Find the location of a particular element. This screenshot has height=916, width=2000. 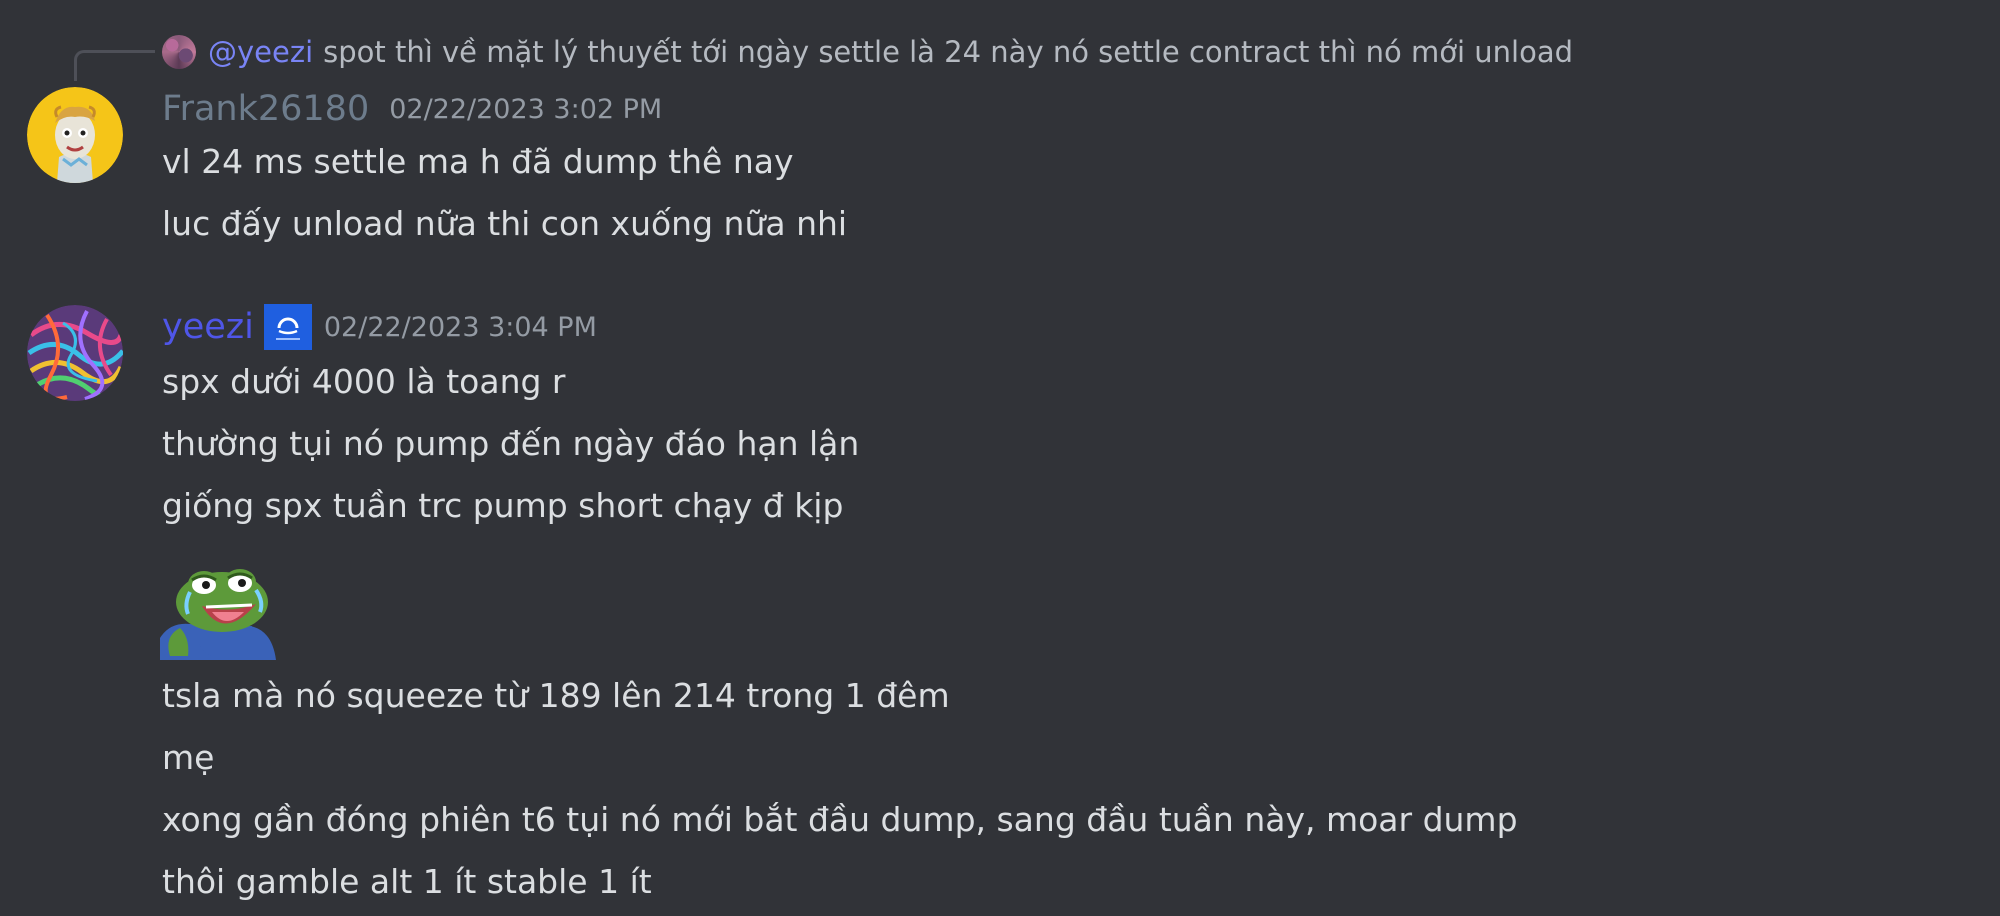

message-line: luc đấy unload nữa thi con xuống nữa nhi is located at coordinates (505, 223).